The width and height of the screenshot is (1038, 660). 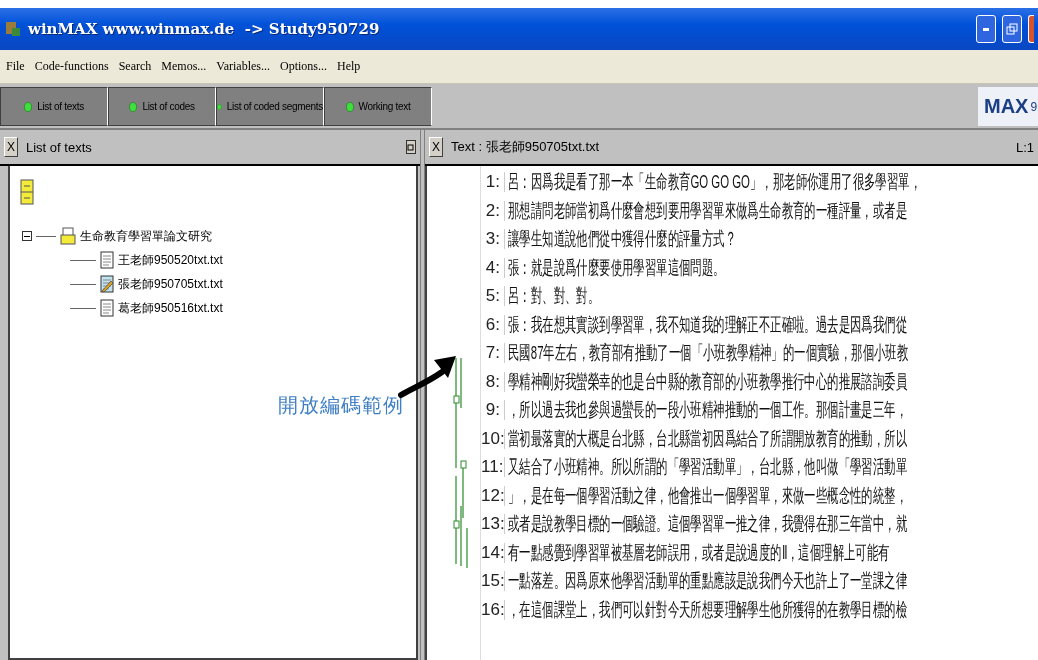 What do you see at coordinates (554, 296) in the screenshot?
I see `transcript-line: 呂：對、對、對。` at bounding box center [554, 296].